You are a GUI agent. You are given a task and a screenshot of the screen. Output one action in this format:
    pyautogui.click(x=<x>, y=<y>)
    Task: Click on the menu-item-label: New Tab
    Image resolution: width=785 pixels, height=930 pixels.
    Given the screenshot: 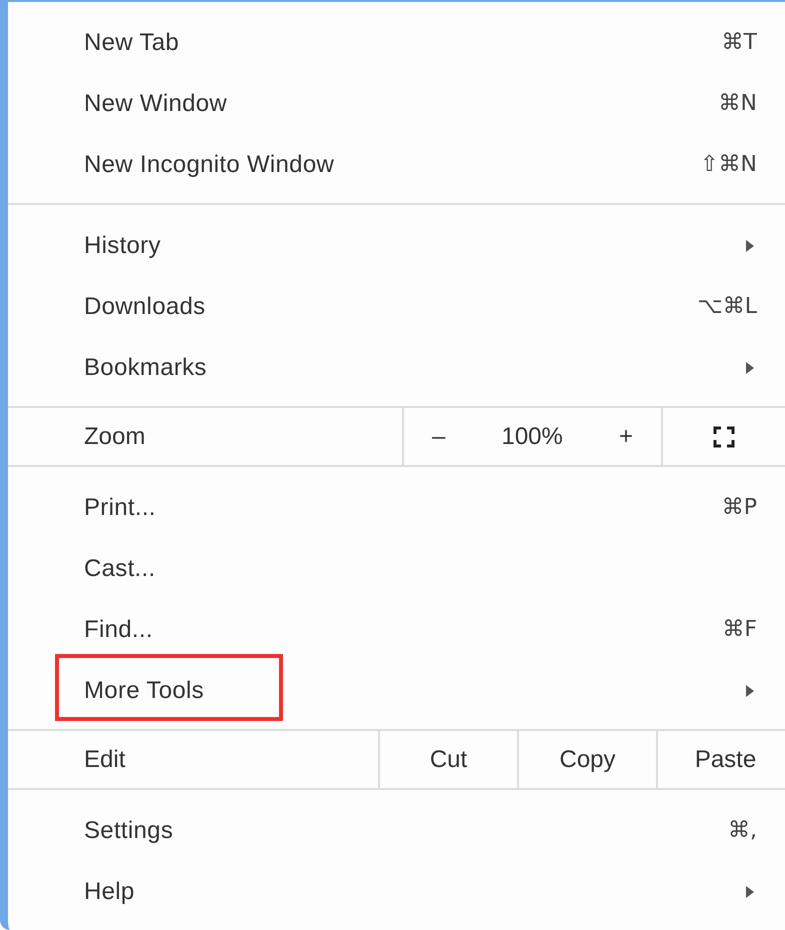 What is the action you would take?
    pyautogui.click(x=132, y=42)
    